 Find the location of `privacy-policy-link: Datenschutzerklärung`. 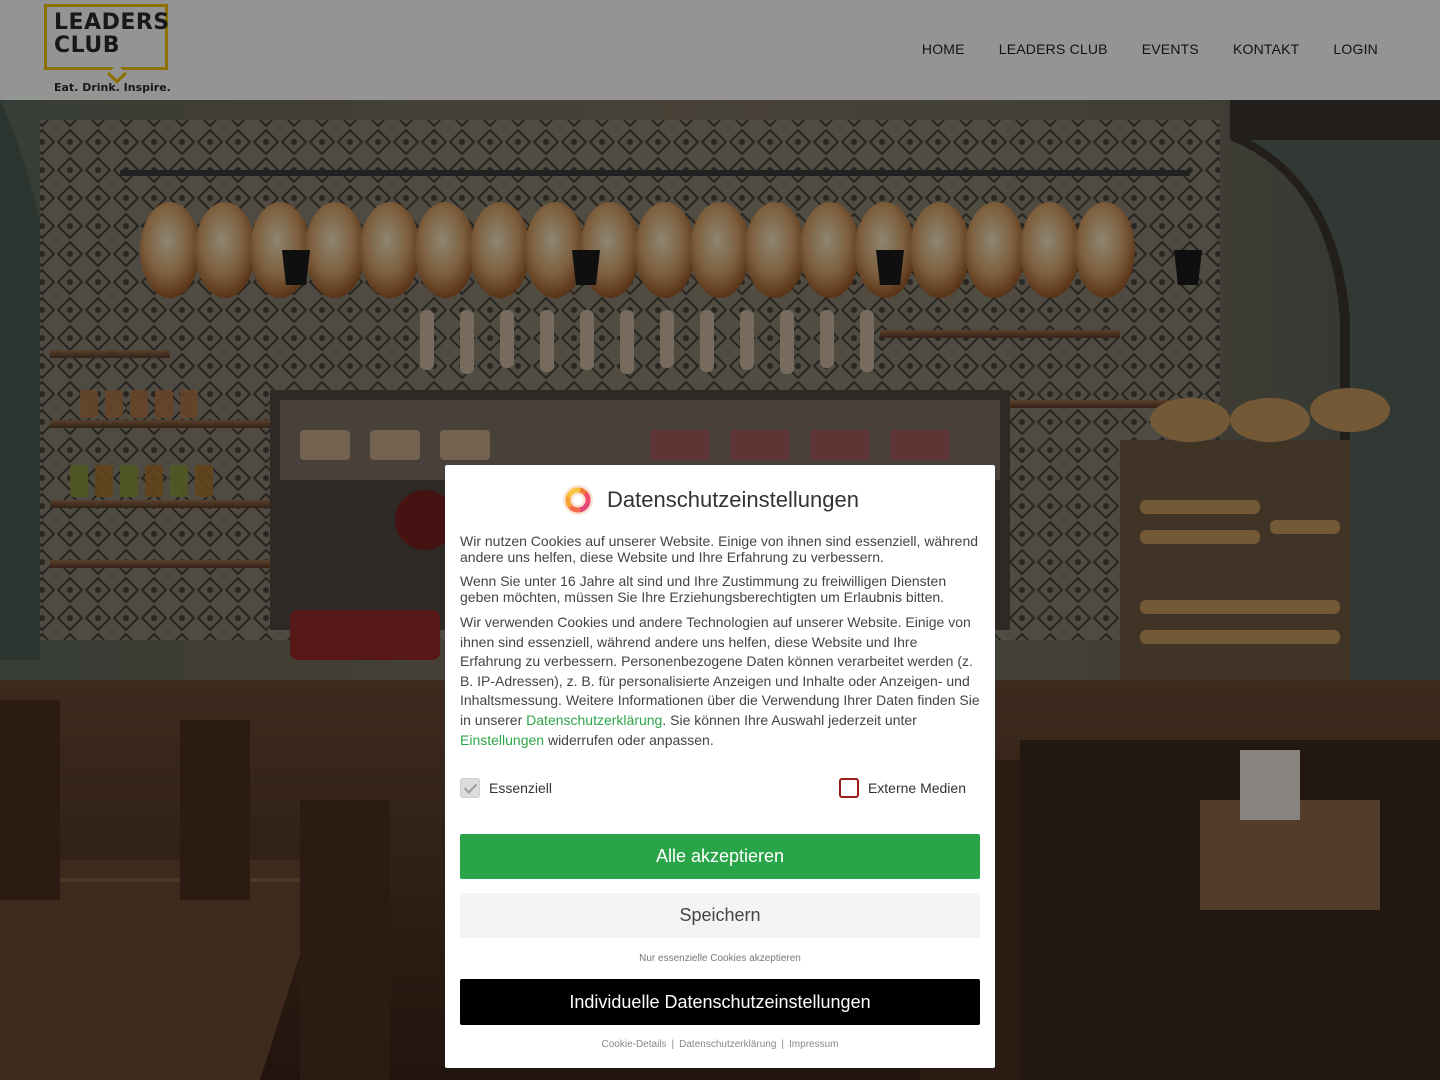

privacy-policy-link: Datenschutzerklärung is located at coordinates (594, 720).